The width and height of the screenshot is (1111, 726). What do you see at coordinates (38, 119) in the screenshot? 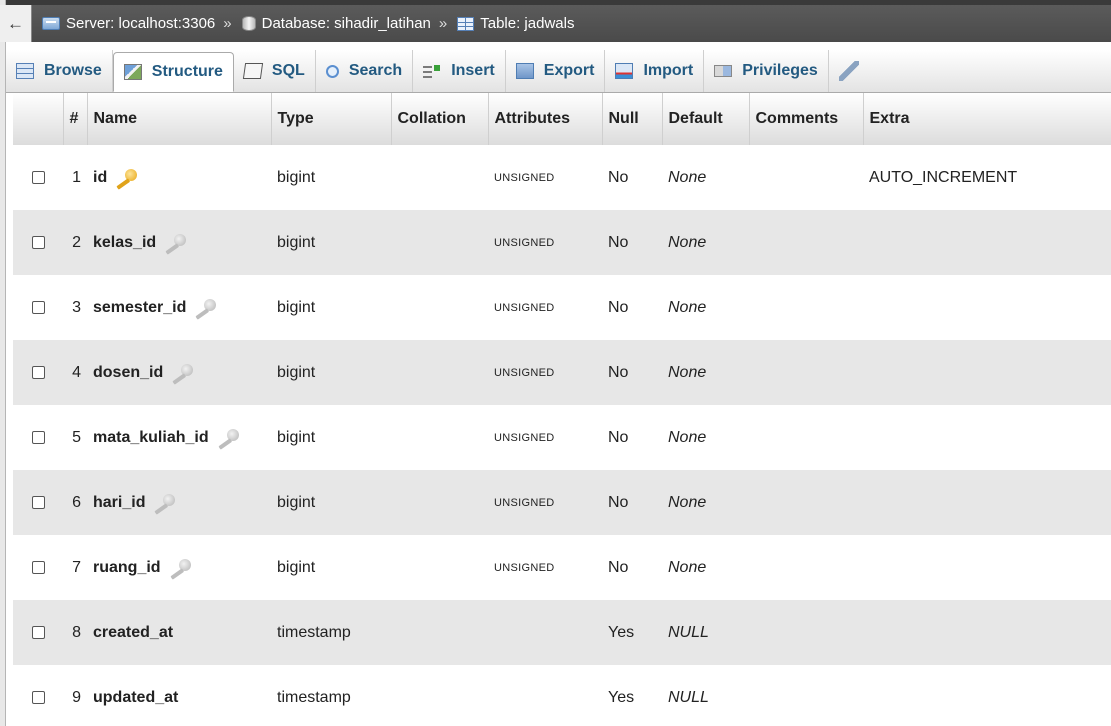
I see `header-checkbox-column` at bounding box center [38, 119].